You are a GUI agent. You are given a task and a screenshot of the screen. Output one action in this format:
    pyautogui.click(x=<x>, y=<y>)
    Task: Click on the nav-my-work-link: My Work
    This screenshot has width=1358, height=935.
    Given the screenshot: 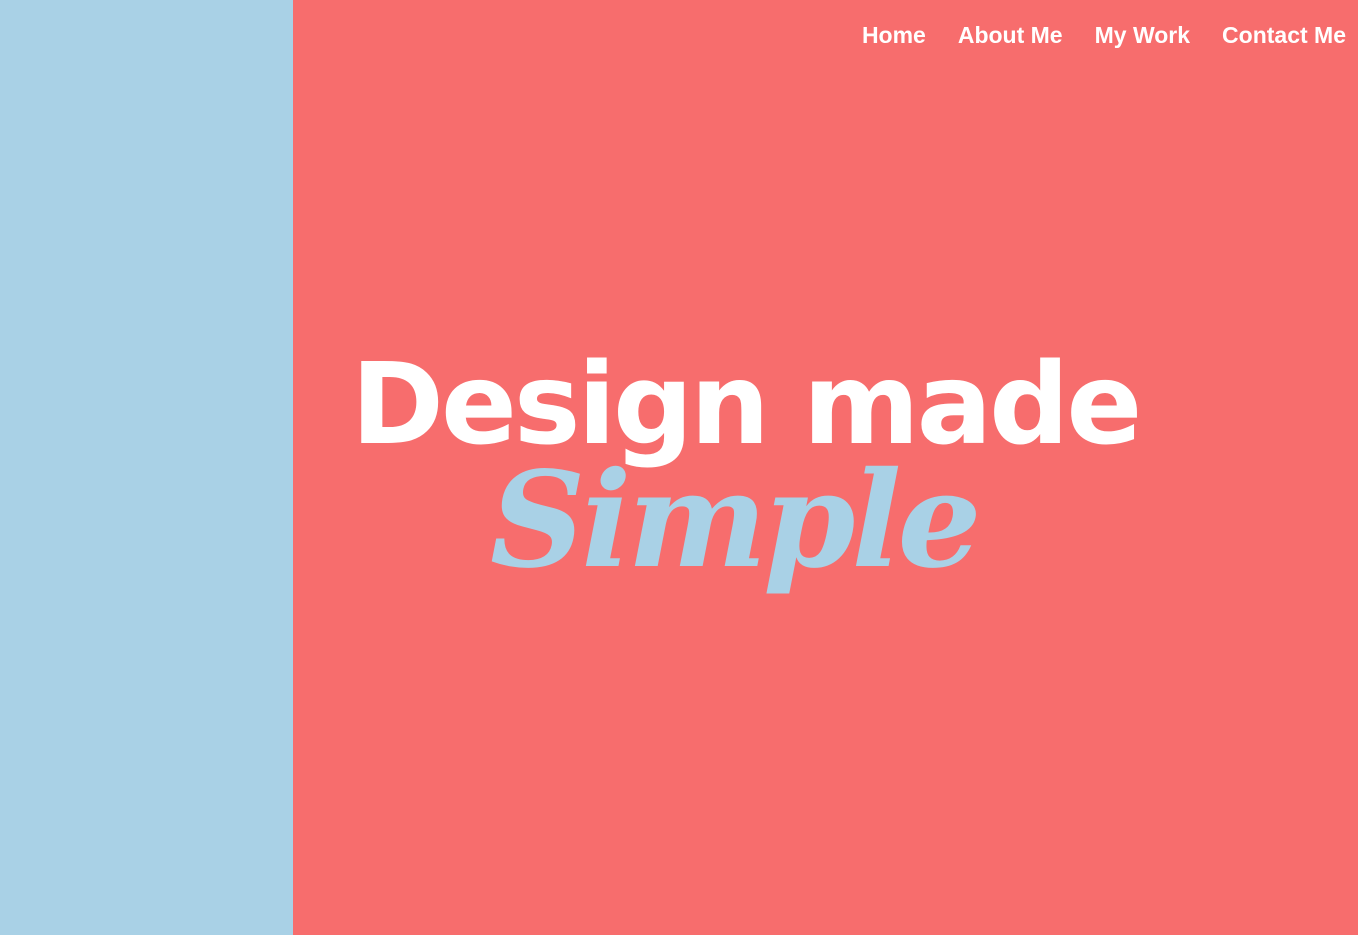 What is the action you would take?
    pyautogui.click(x=1142, y=35)
    